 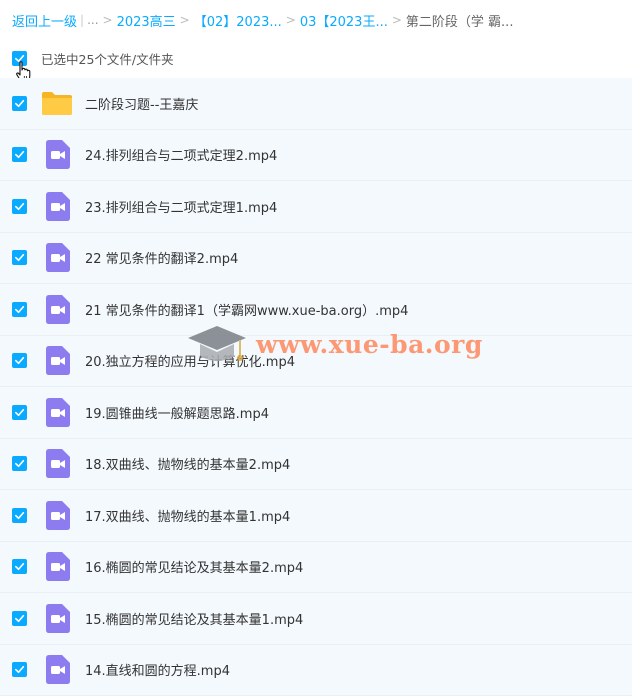 What do you see at coordinates (44, 20) in the screenshot?
I see `back-link: 返回上一级` at bounding box center [44, 20].